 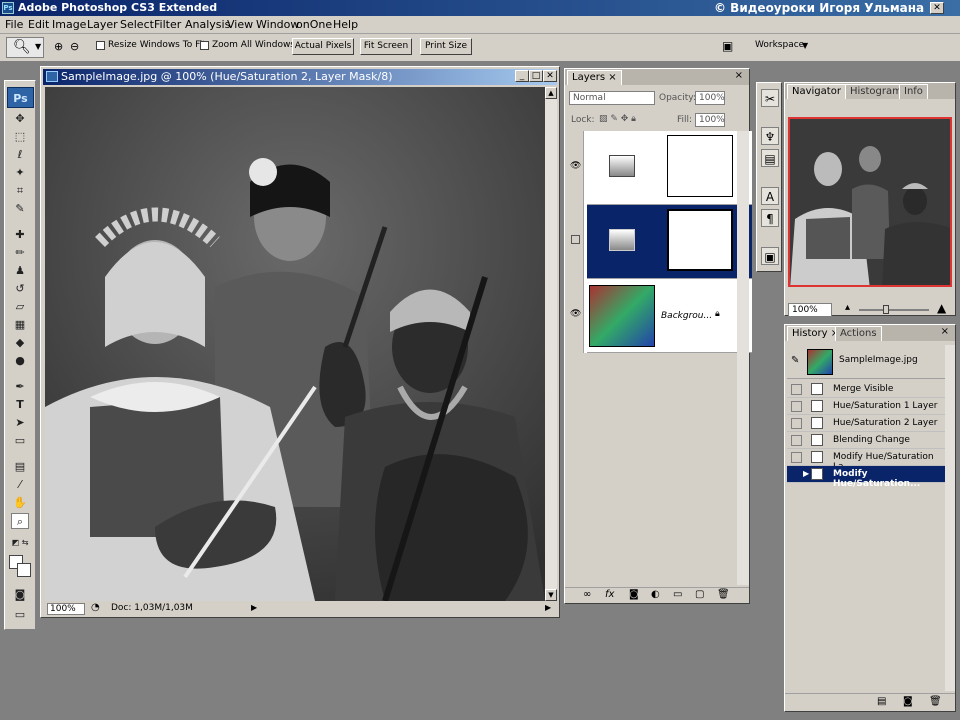 What do you see at coordinates (20, 137) in the screenshot?
I see `marquee-tool-icon: ⬚` at bounding box center [20, 137].